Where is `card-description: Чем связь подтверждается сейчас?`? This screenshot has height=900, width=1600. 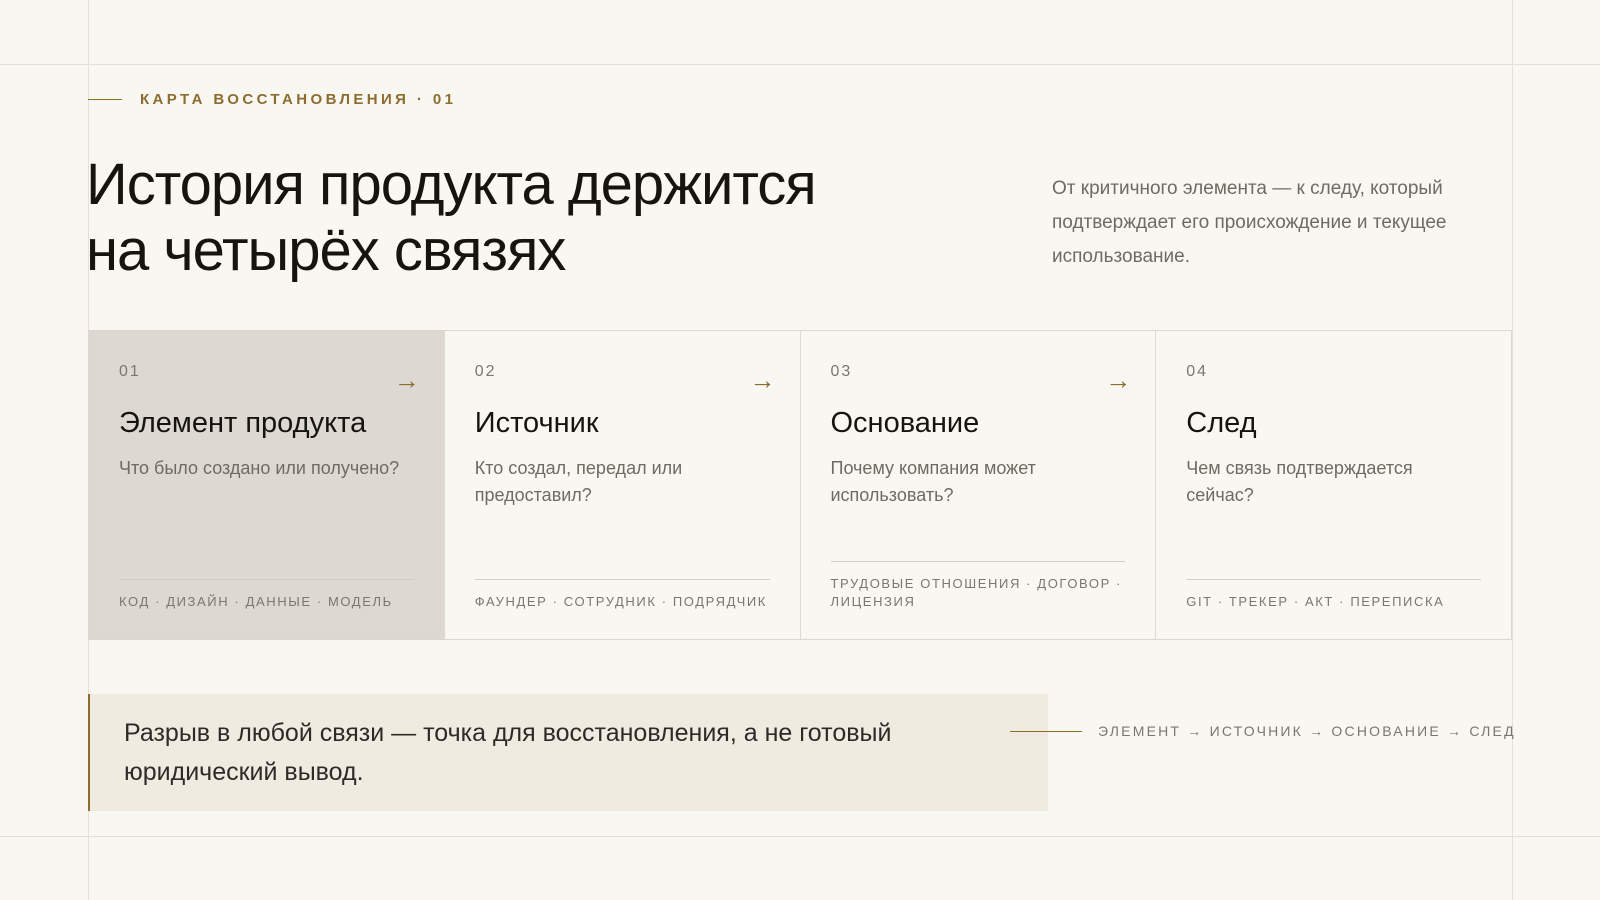
card-description: Чем связь подтверждается сейчас? is located at coordinates (1299, 481).